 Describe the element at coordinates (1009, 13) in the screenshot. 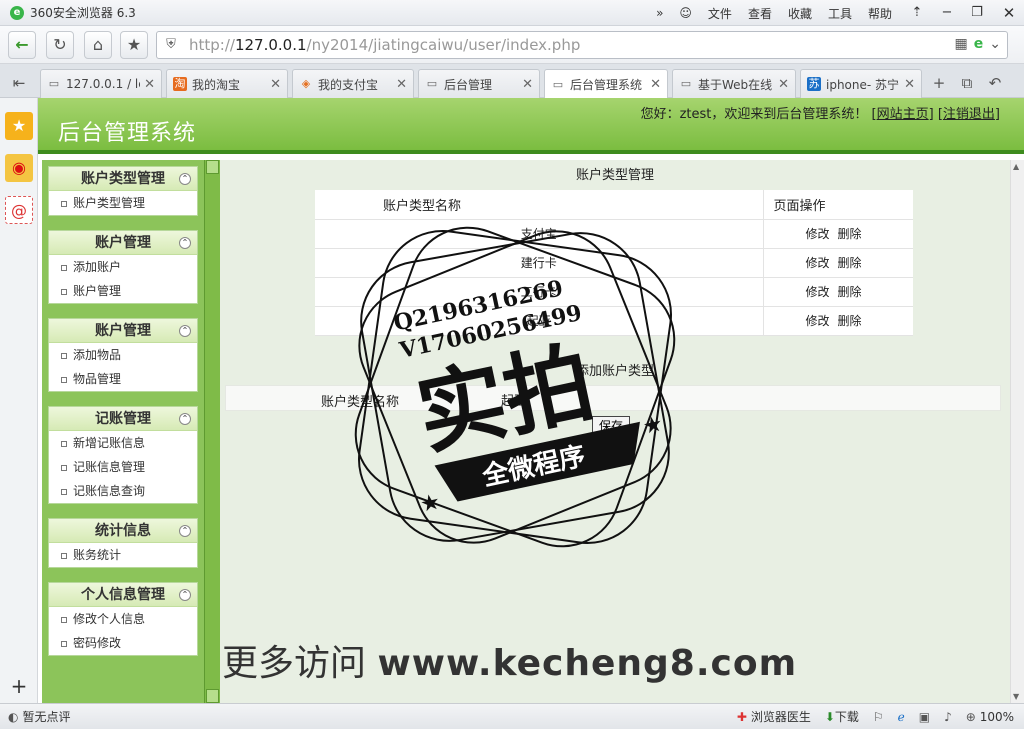

I see `close-window-button: ✕` at that location.